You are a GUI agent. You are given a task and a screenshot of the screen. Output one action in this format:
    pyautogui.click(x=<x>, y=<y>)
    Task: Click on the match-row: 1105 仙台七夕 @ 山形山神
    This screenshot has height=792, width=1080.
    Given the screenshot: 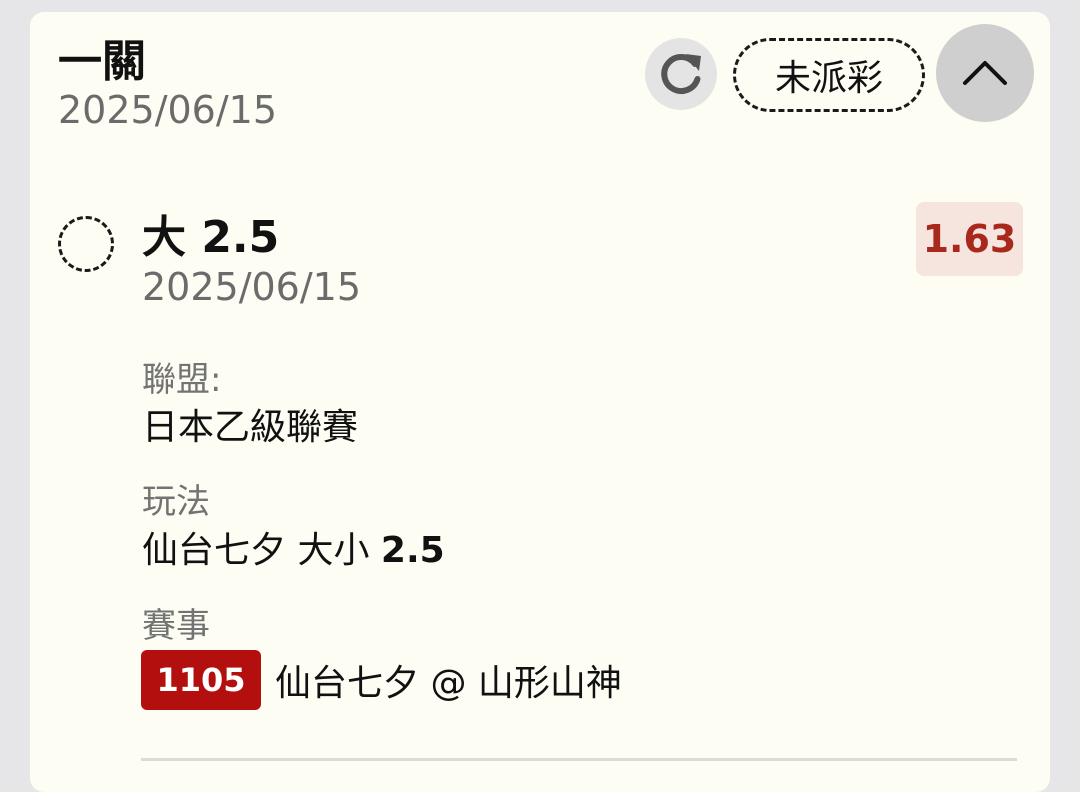 What is the action you would take?
    pyautogui.click(x=381, y=680)
    